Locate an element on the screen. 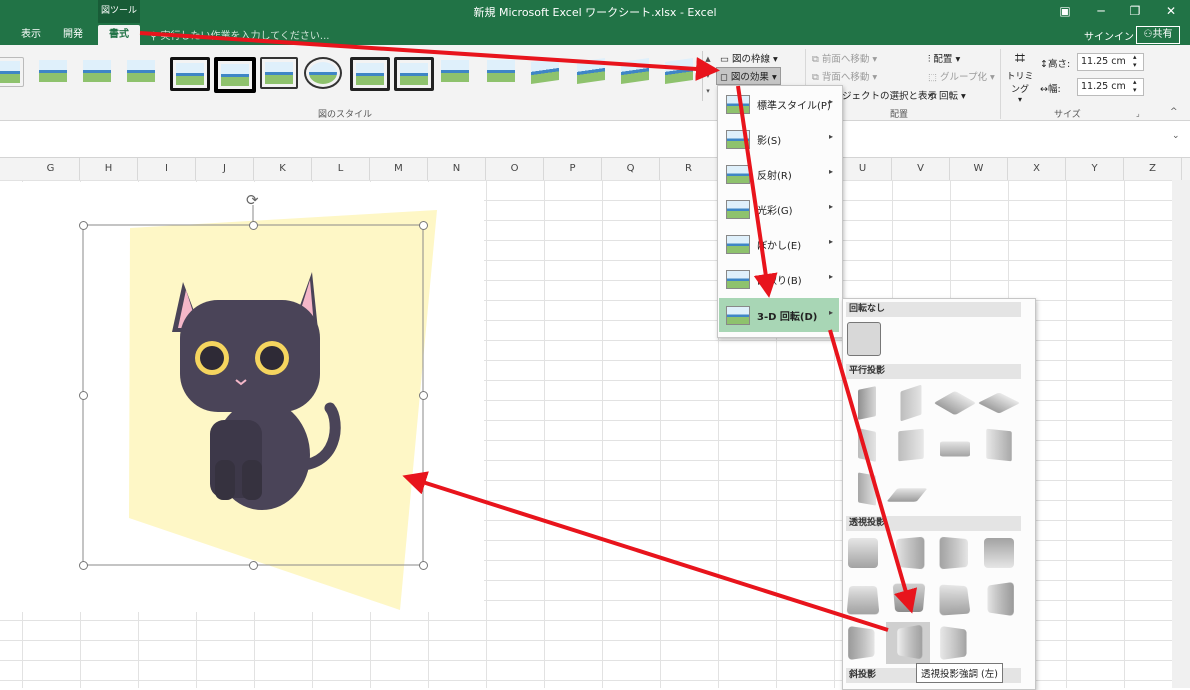 The width and height of the screenshot is (1190, 690). arrow-to-picture is located at coordinates (645, 551).